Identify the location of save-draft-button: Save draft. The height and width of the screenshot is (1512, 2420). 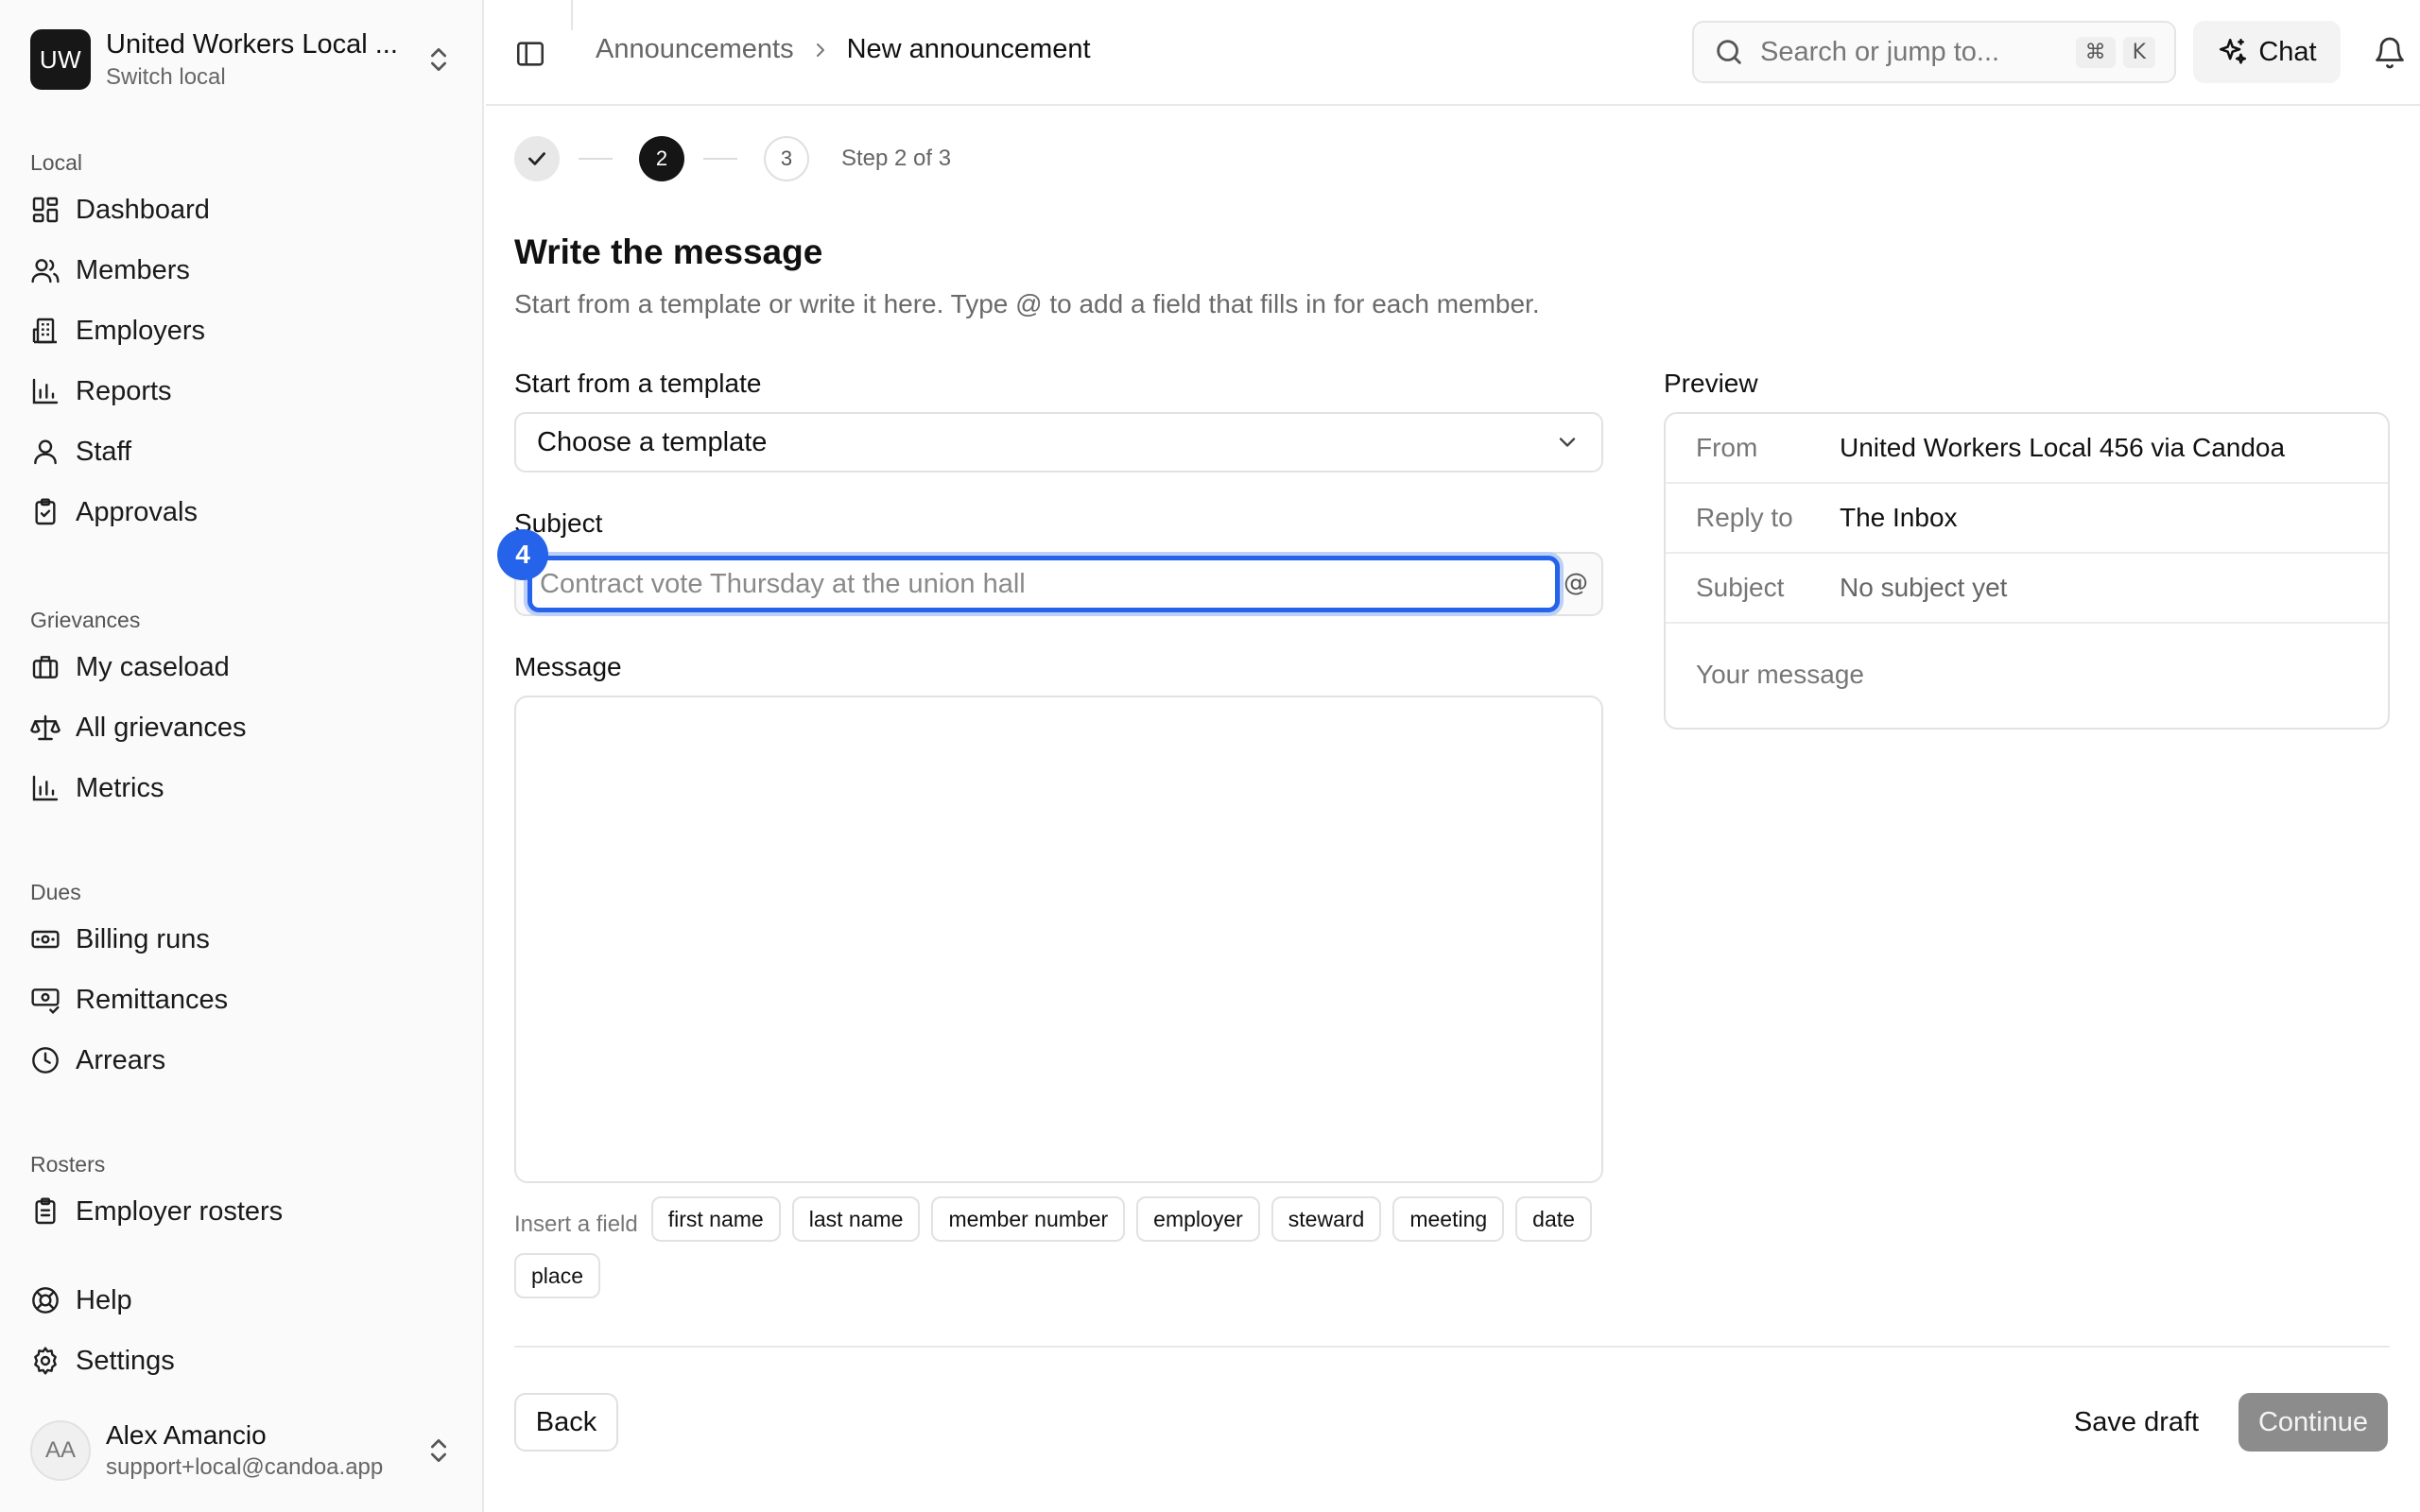
(2136, 1422).